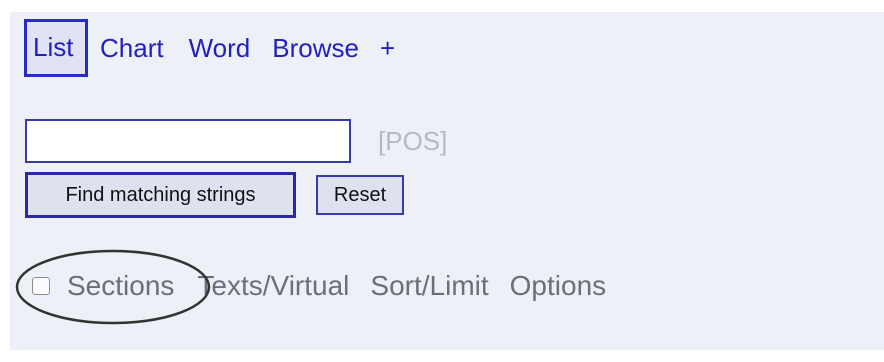 The height and width of the screenshot is (362, 884). I want to click on tab-word: Word, so click(220, 48).